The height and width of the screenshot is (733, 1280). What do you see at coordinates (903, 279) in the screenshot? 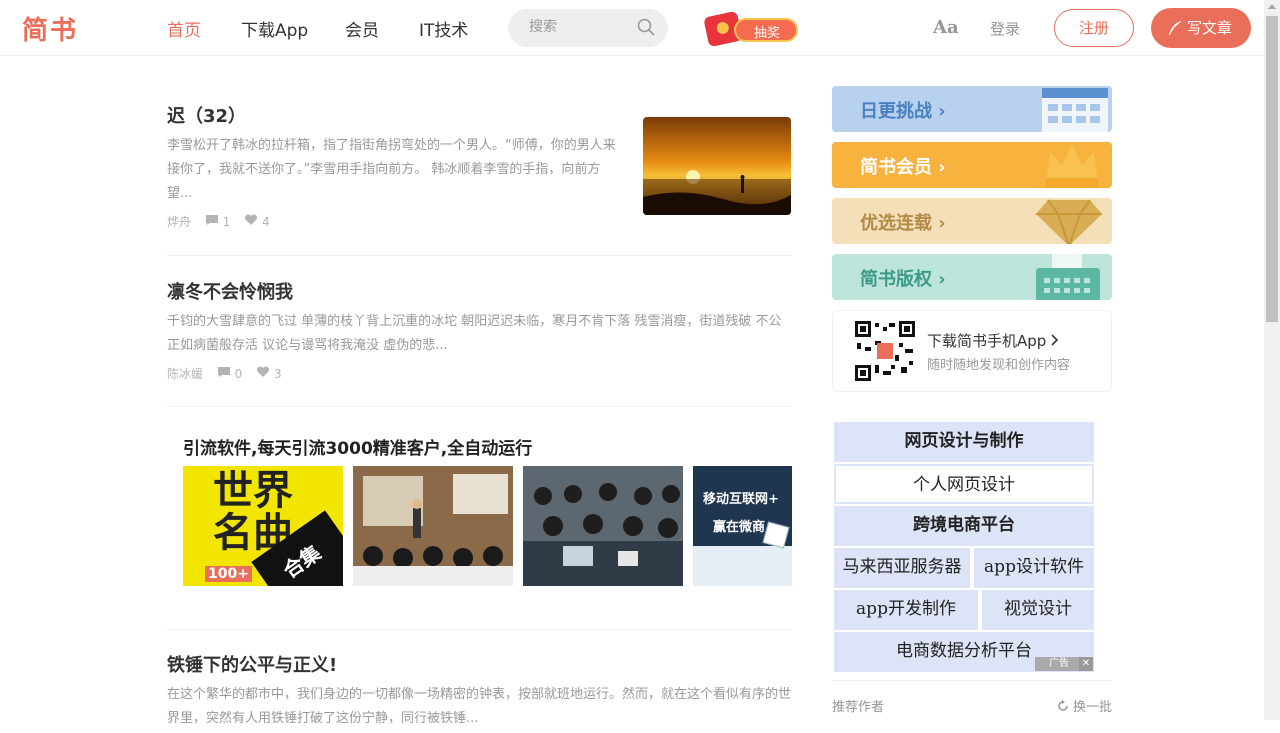
I see `banner-label: 简书版权 ›` at bounding box center [903, 279].